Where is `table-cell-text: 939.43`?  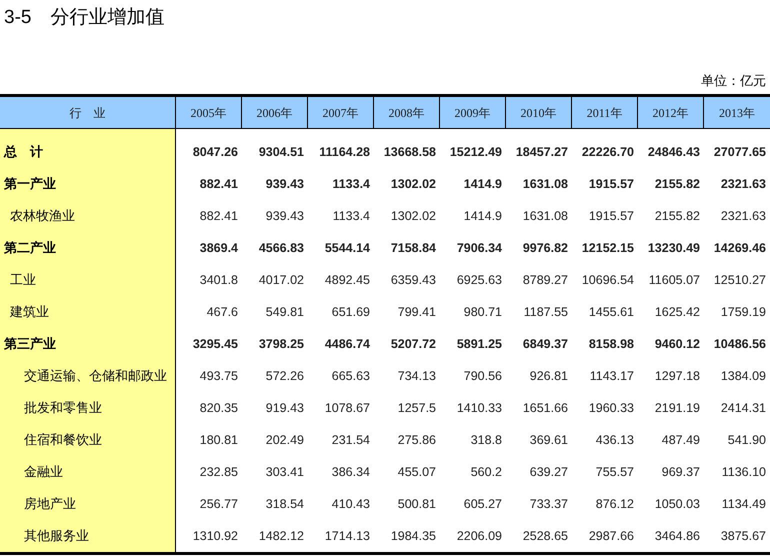 table-cell-text: 939.43 is located at coordinates (284, 216).